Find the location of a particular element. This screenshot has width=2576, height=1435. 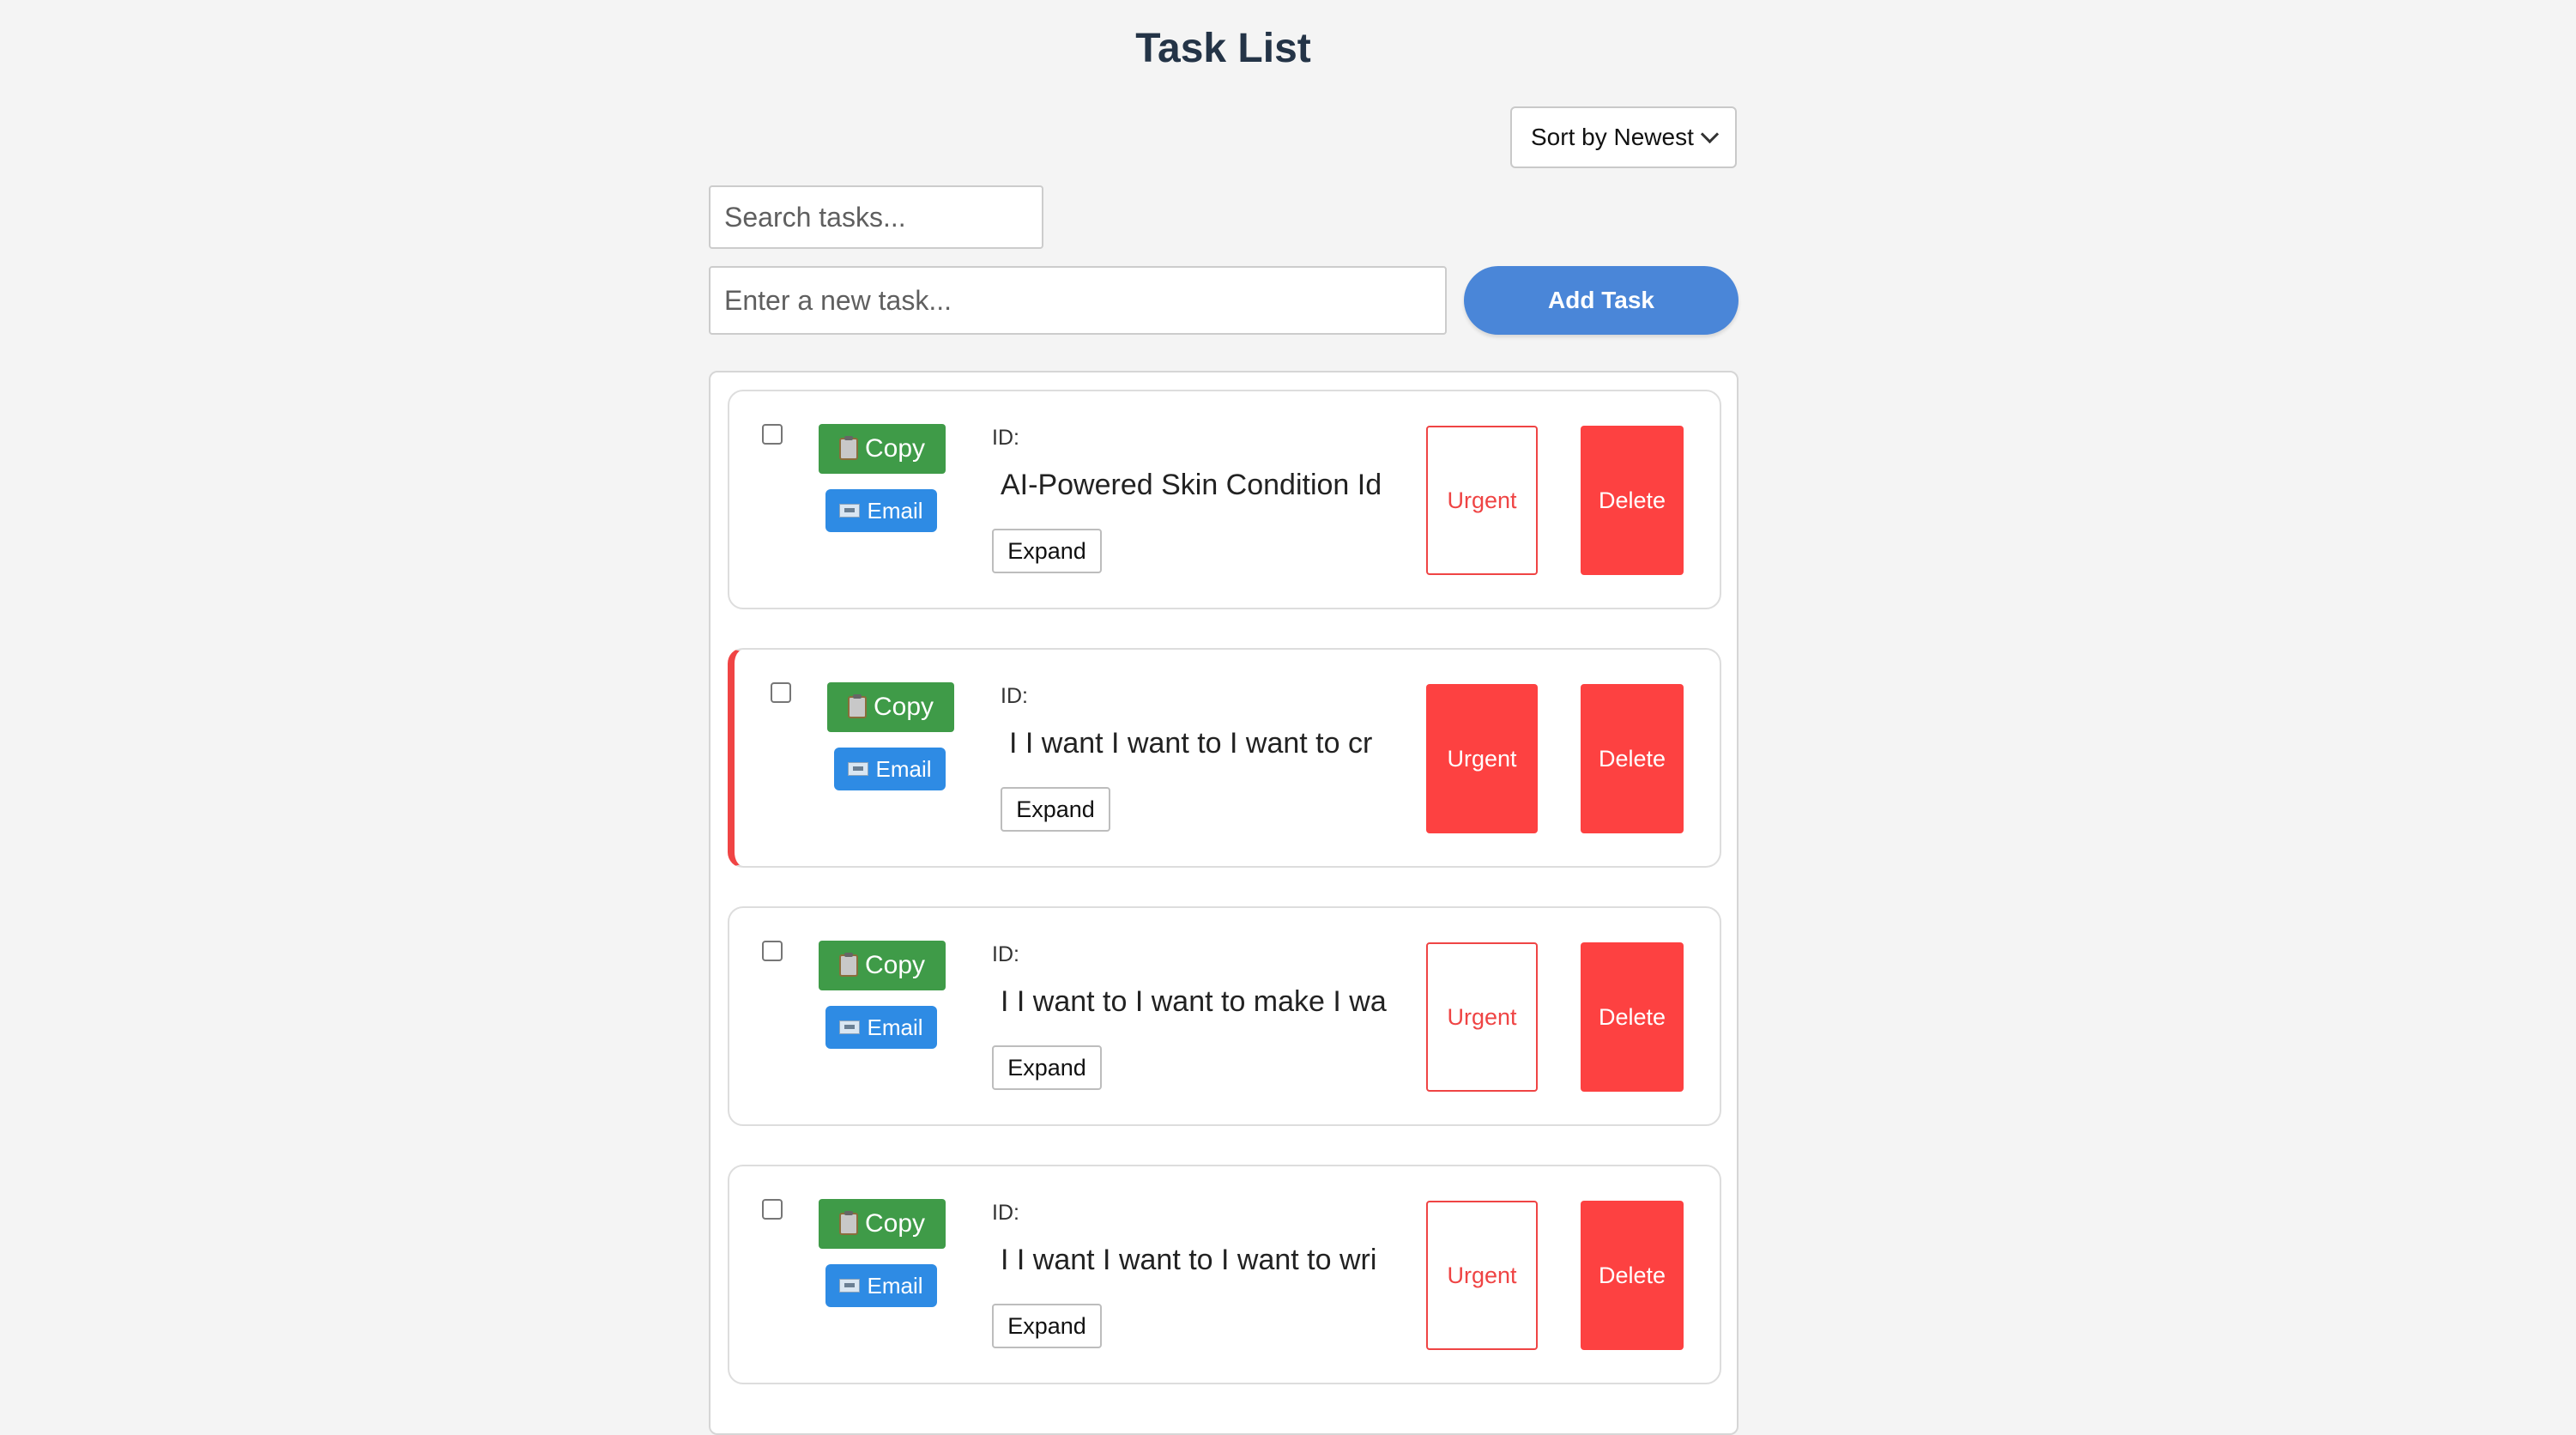

chevron-down-icon is located at coordinates (1710, 133).